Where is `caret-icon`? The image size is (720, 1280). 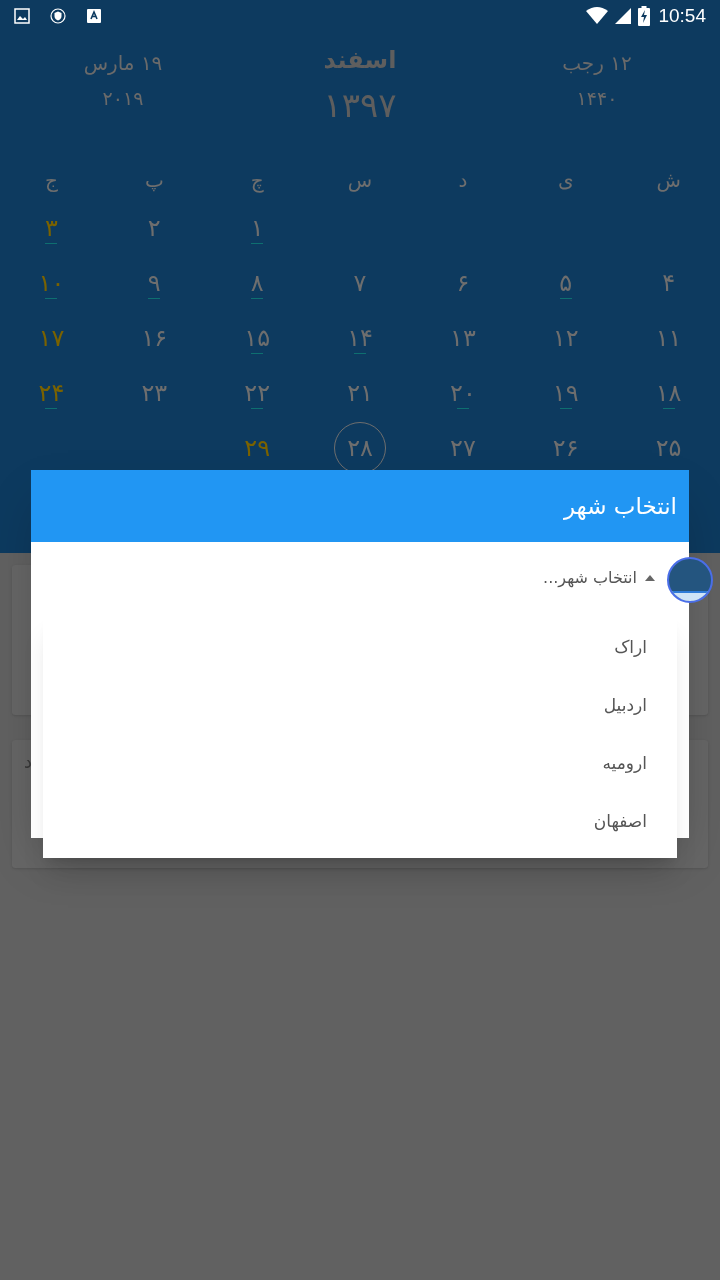 caret-icon is located at coordinates (650, 578).